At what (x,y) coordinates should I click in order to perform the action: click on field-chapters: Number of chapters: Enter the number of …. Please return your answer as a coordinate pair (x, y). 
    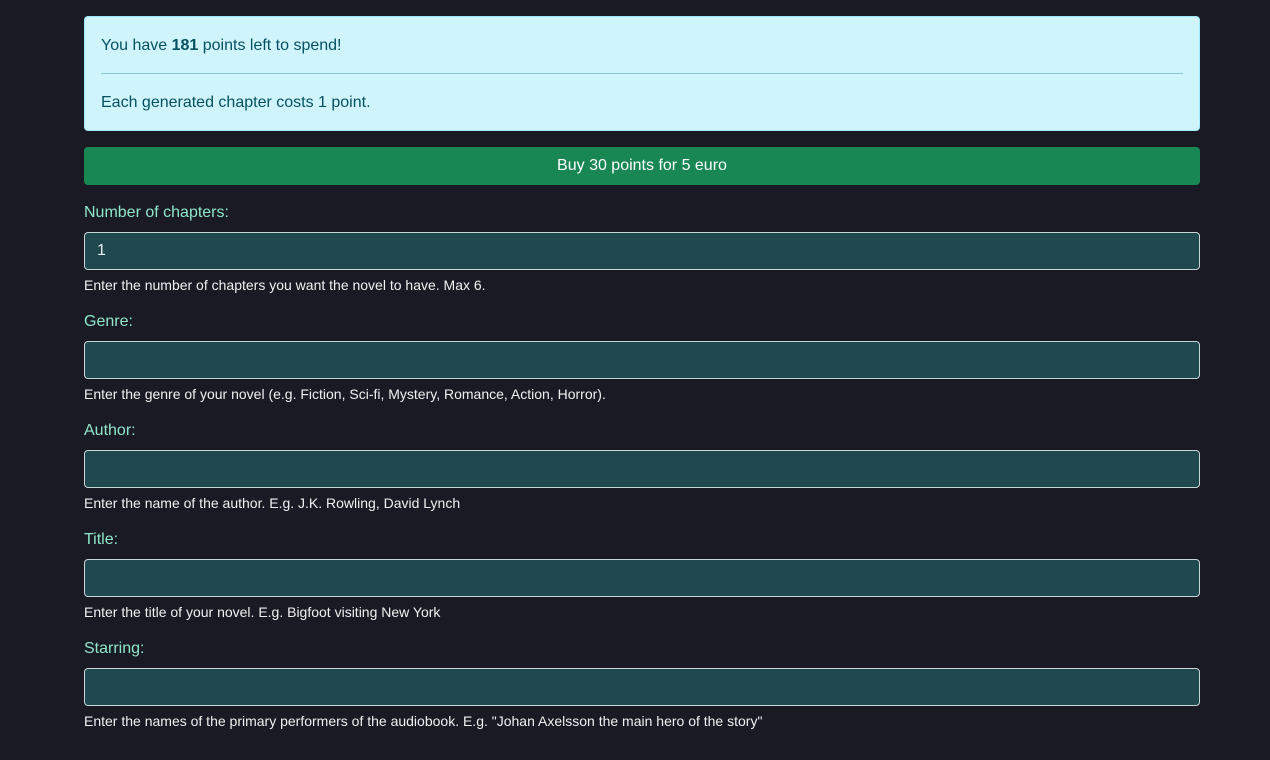
    Looking at the image, I should click on (642, 248).